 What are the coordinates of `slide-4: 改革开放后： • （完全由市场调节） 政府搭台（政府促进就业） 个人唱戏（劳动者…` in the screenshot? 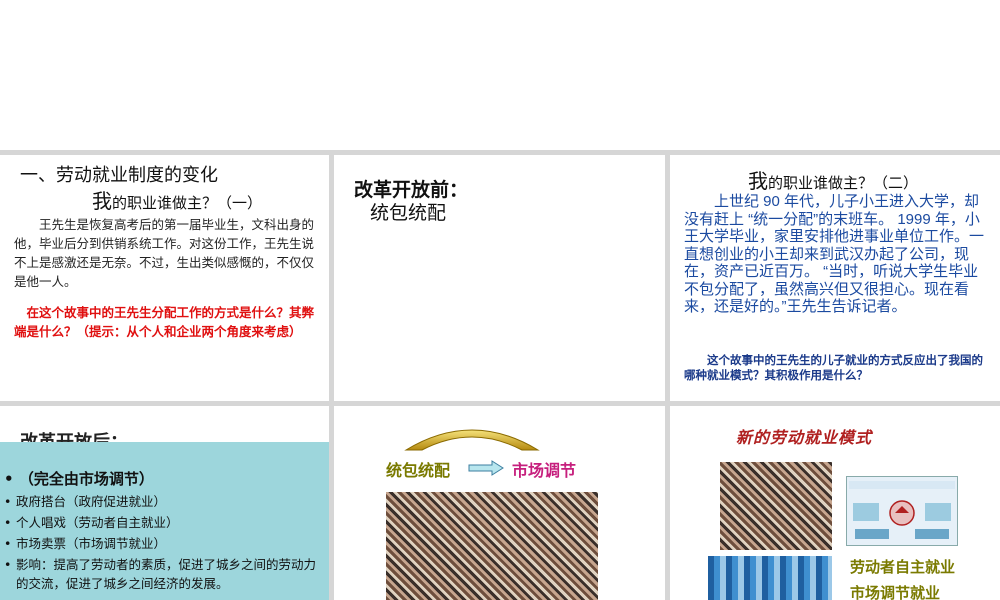 It's located at (164, 503).